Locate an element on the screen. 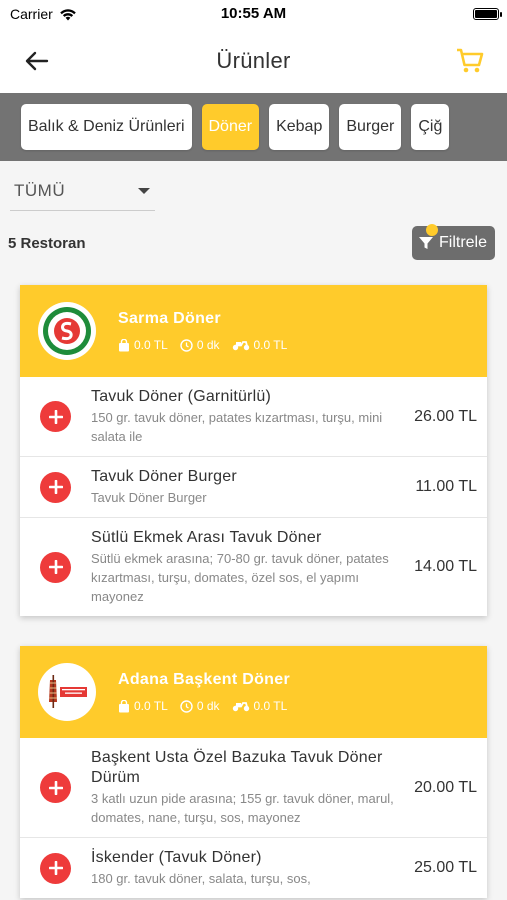 The width and height of the screenshot is (507, 900). filter-button: Filtrele is located at coordinates (453, 242).